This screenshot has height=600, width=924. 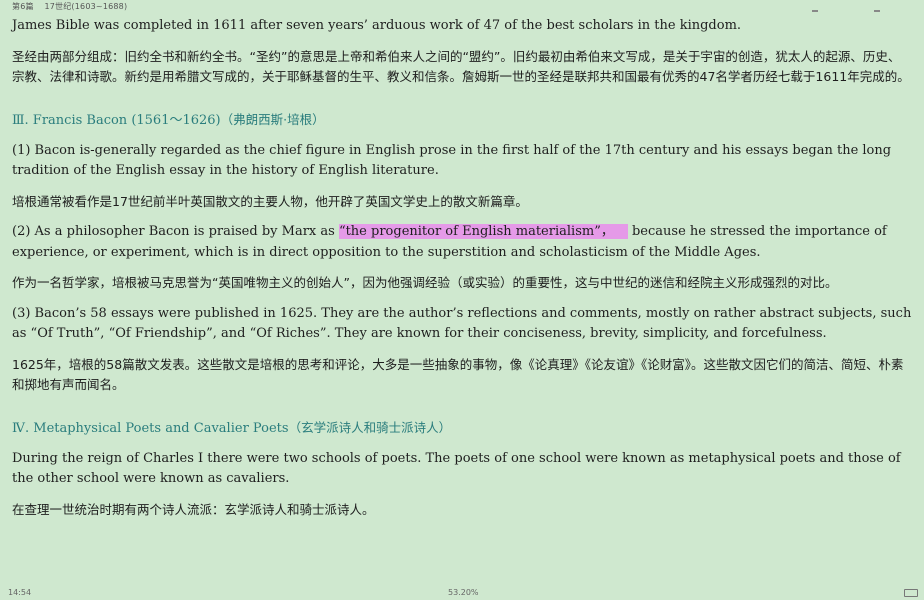 I want to click on battery-indicator, so click(x=911, y=592).